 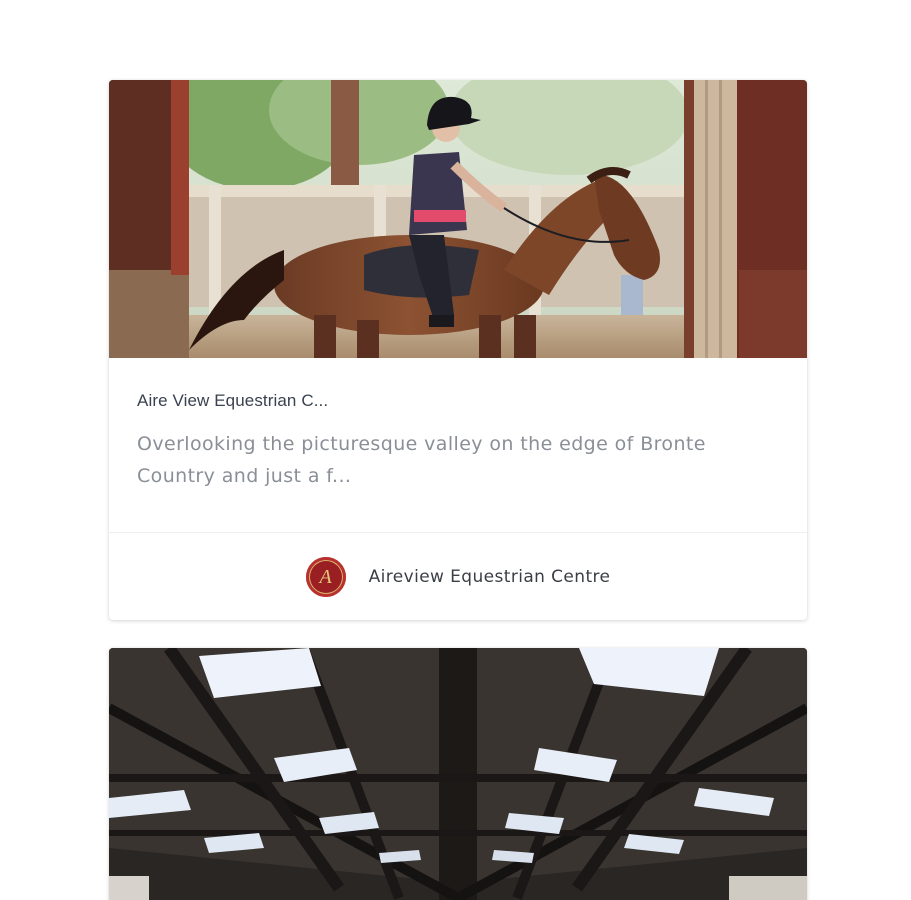 I want to click on author-avatar: A, so click(x=325, y=576).